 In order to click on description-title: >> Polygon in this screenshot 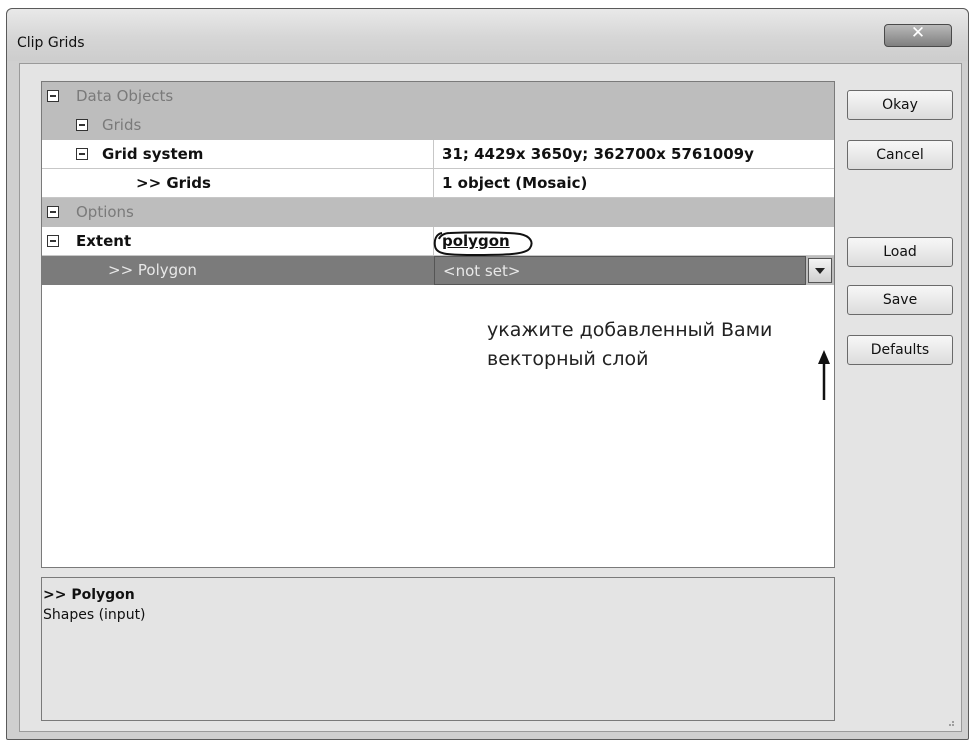, I will do `click(89, 595)`.